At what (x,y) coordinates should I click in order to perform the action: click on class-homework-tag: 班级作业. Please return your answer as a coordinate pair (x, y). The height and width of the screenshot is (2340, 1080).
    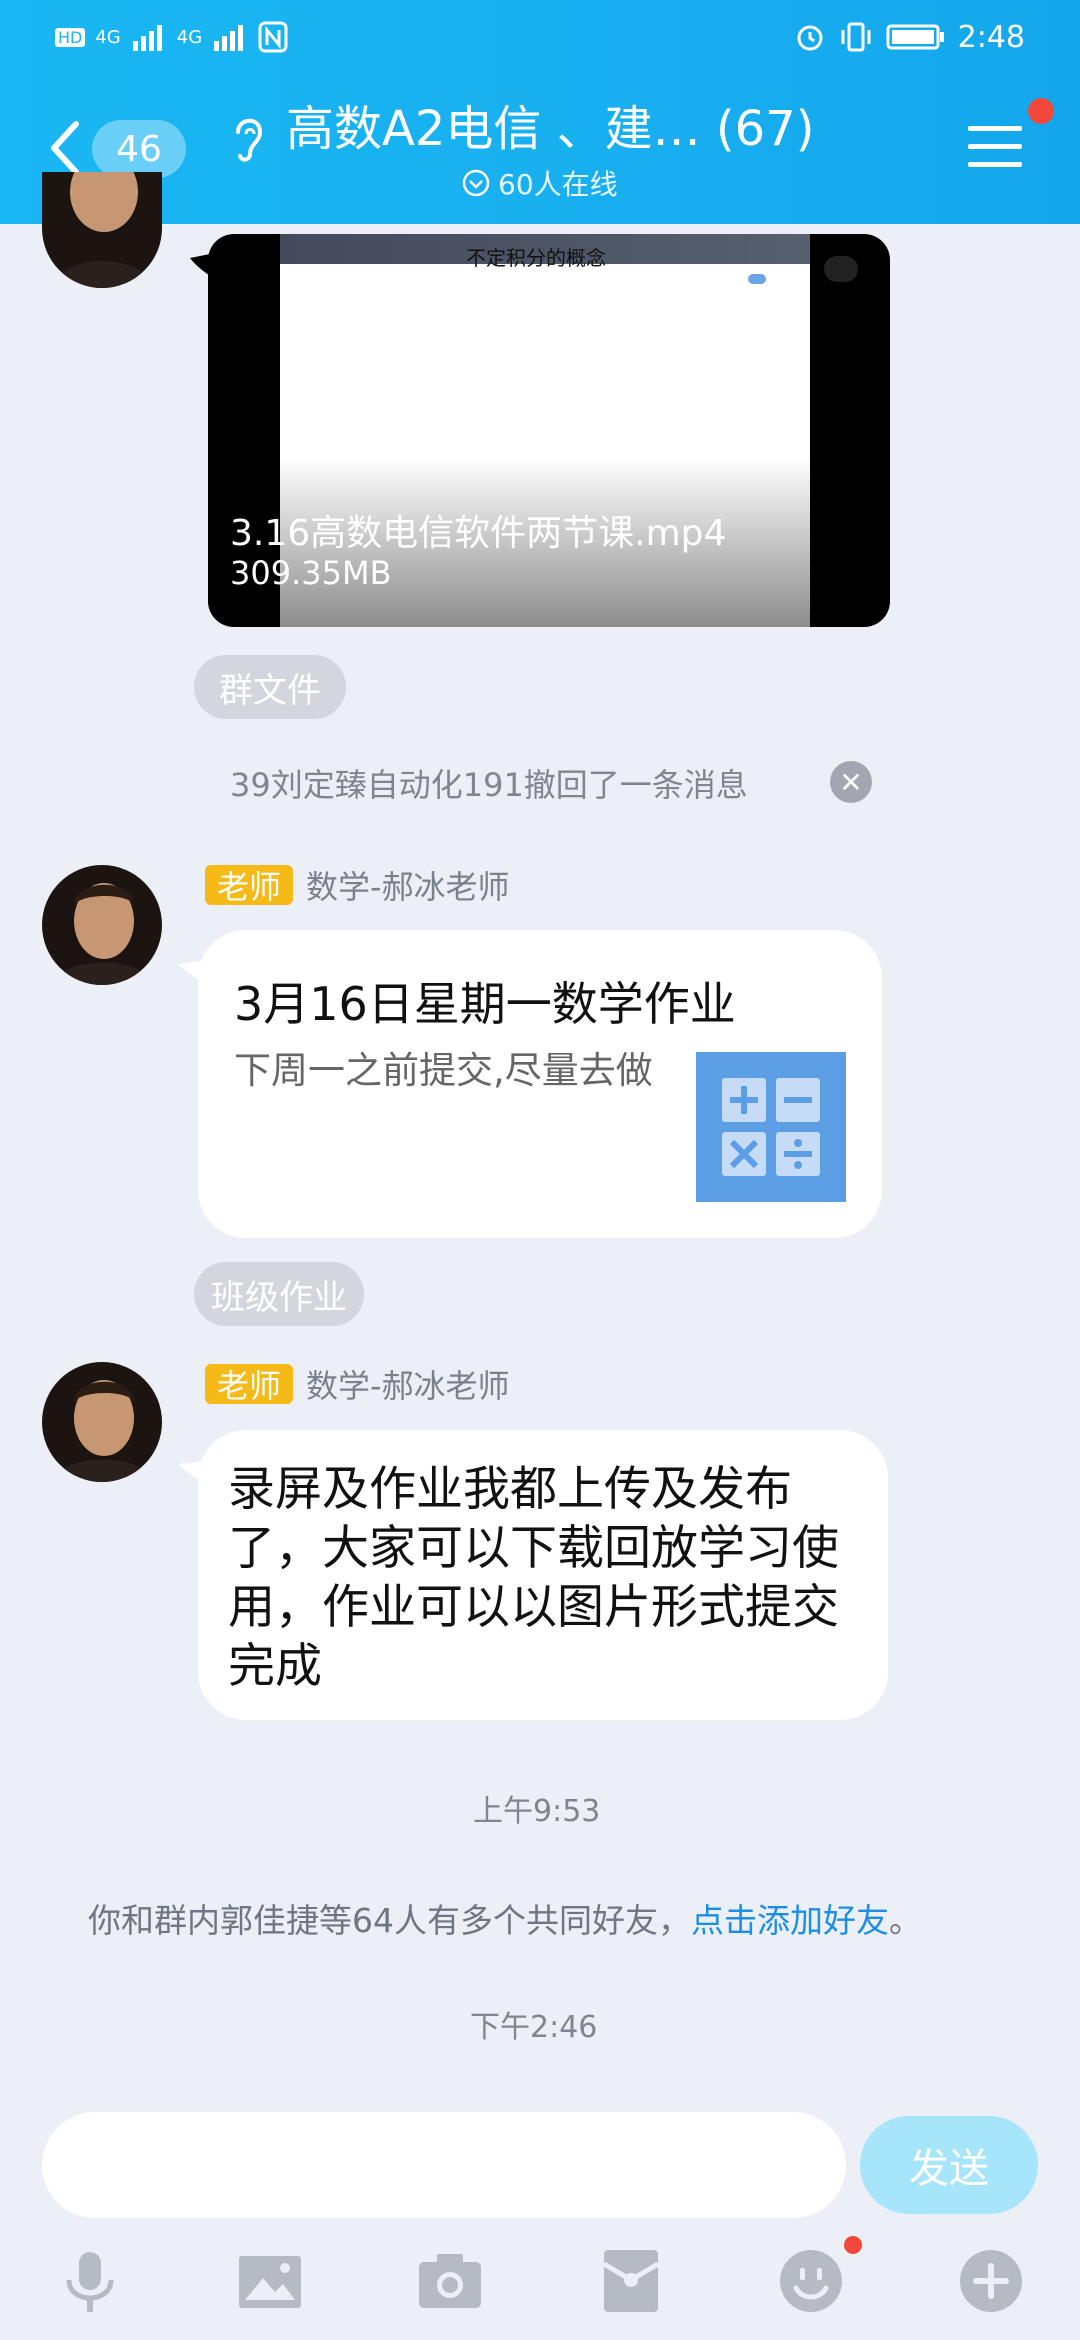
    Looking at the image, I should click on (279, 1294).